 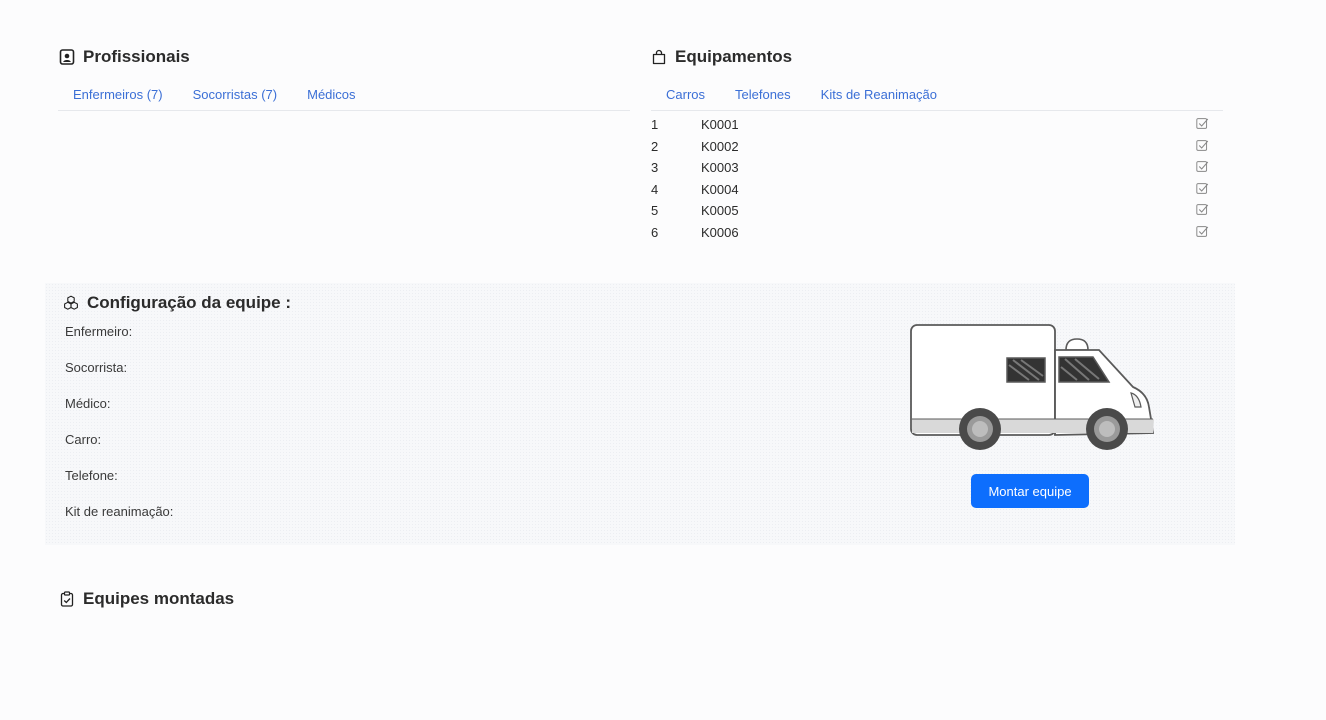 I want to click on equipamentos-tabs: Carros Telefones Kits de Reanimação, so click(x=937, y=99).